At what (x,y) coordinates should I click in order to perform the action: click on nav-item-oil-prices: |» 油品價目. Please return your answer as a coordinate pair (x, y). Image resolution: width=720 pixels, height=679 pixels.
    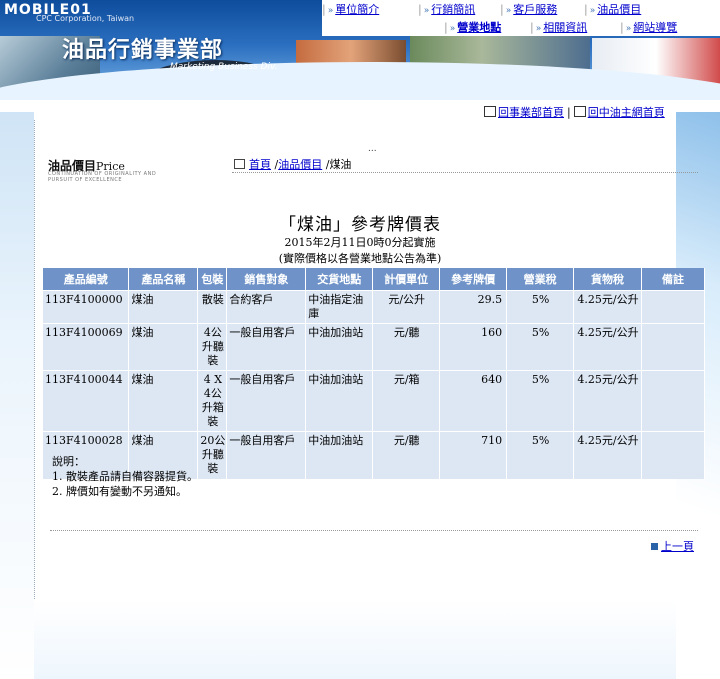
    Looking at the image, I should click on (612, 9).